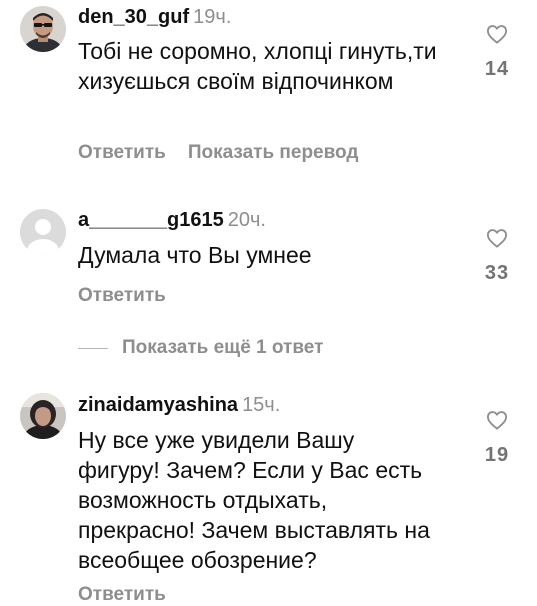 This screenshot has height=606, width=537. Describe the element at coordinates (212, 17) in the screenshot. I see `timestamp: 19ч.` at that location.